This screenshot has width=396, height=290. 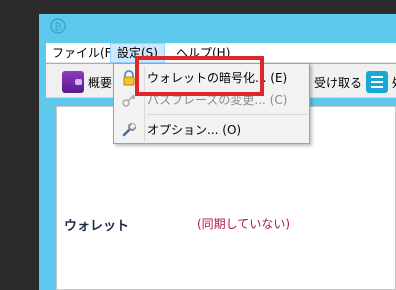 What do you see at coordinates (199, 76) in the screenshot?
I see `annotation-highlight-box` at bounding box center [199, 76].